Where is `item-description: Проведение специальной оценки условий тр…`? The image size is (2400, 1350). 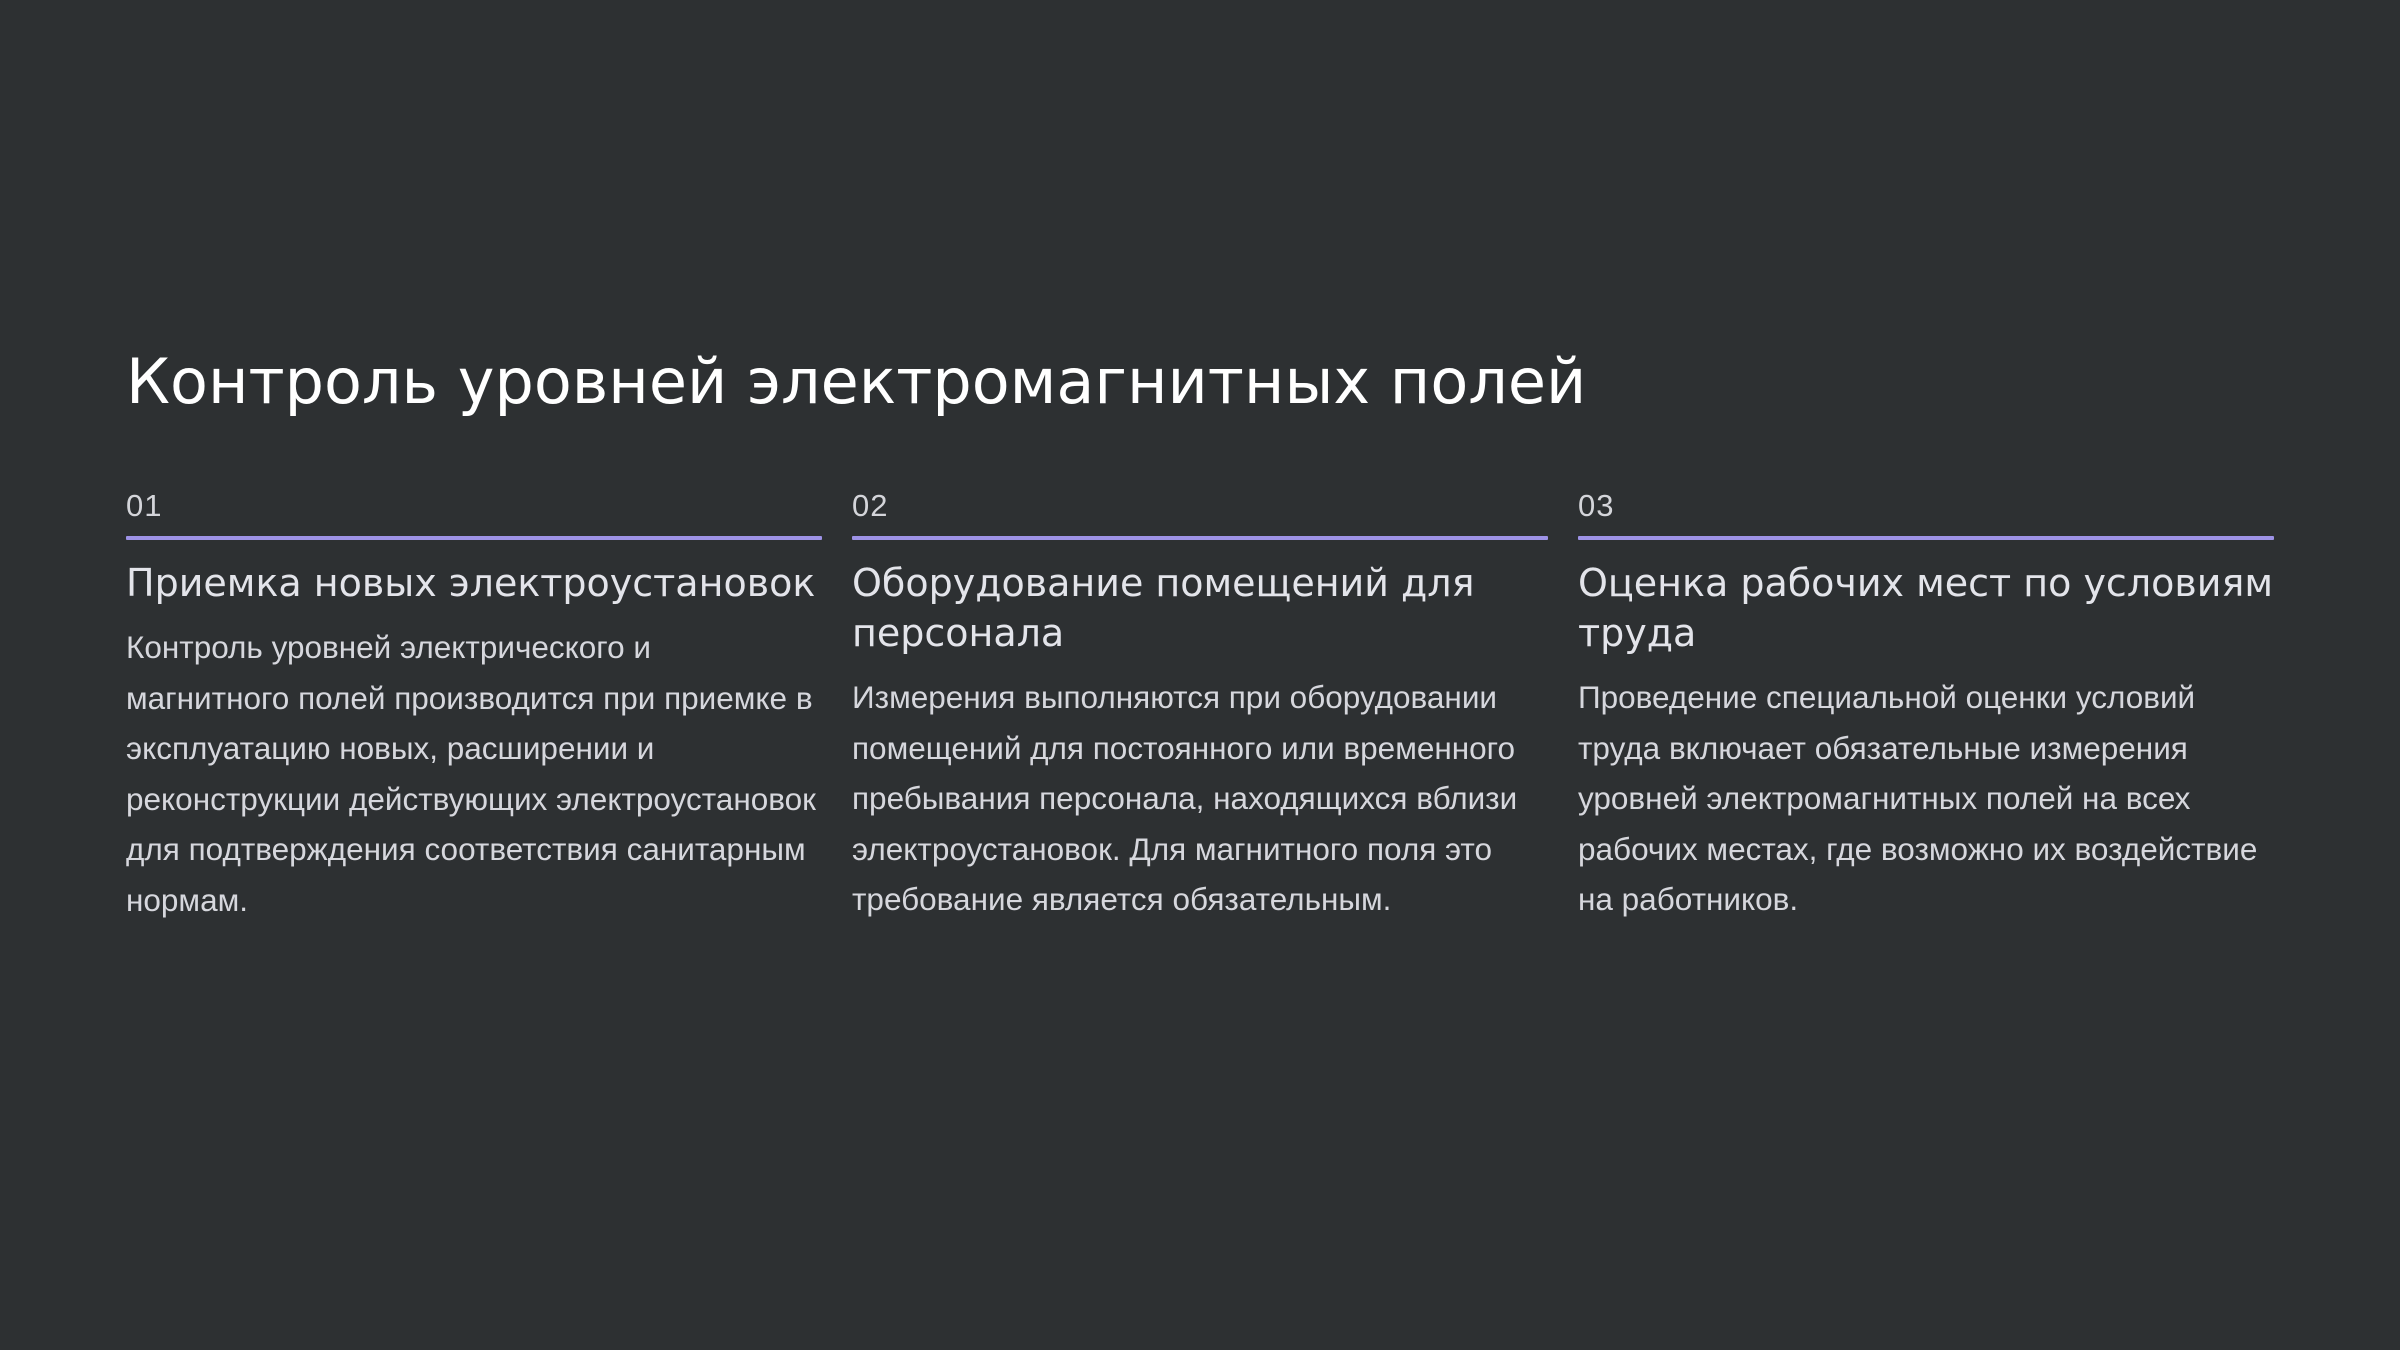
item-description: Проведение специальной оценки условий тр… is located at coordinates (1918, 798).